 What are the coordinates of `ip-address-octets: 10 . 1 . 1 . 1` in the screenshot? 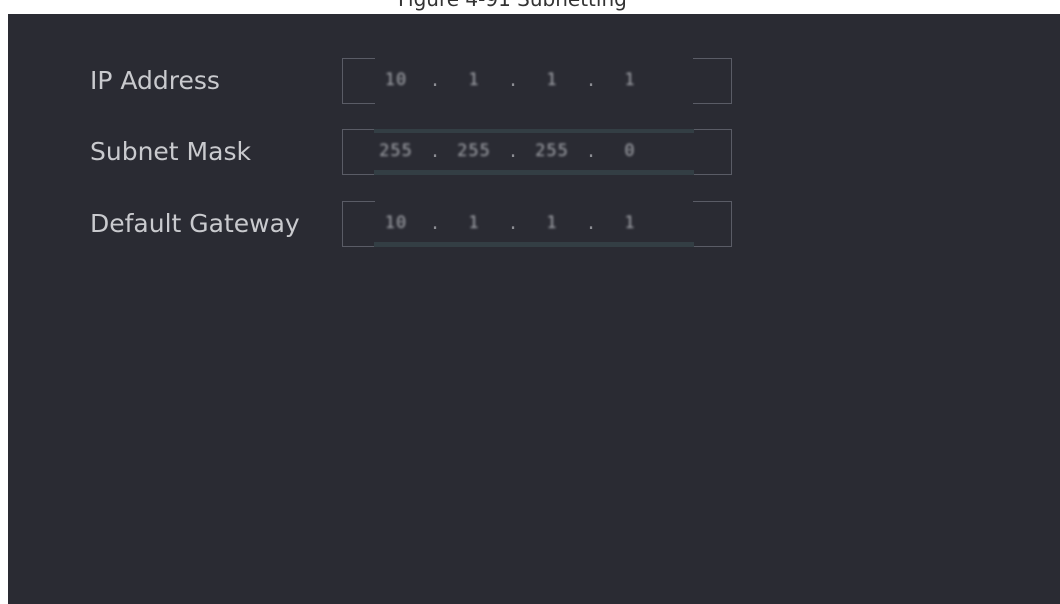 It's located at (533, 80).